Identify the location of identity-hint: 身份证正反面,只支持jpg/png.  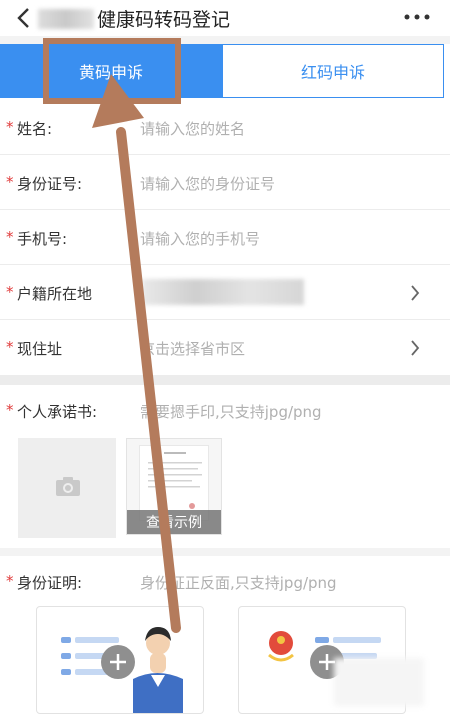
(238, 583).